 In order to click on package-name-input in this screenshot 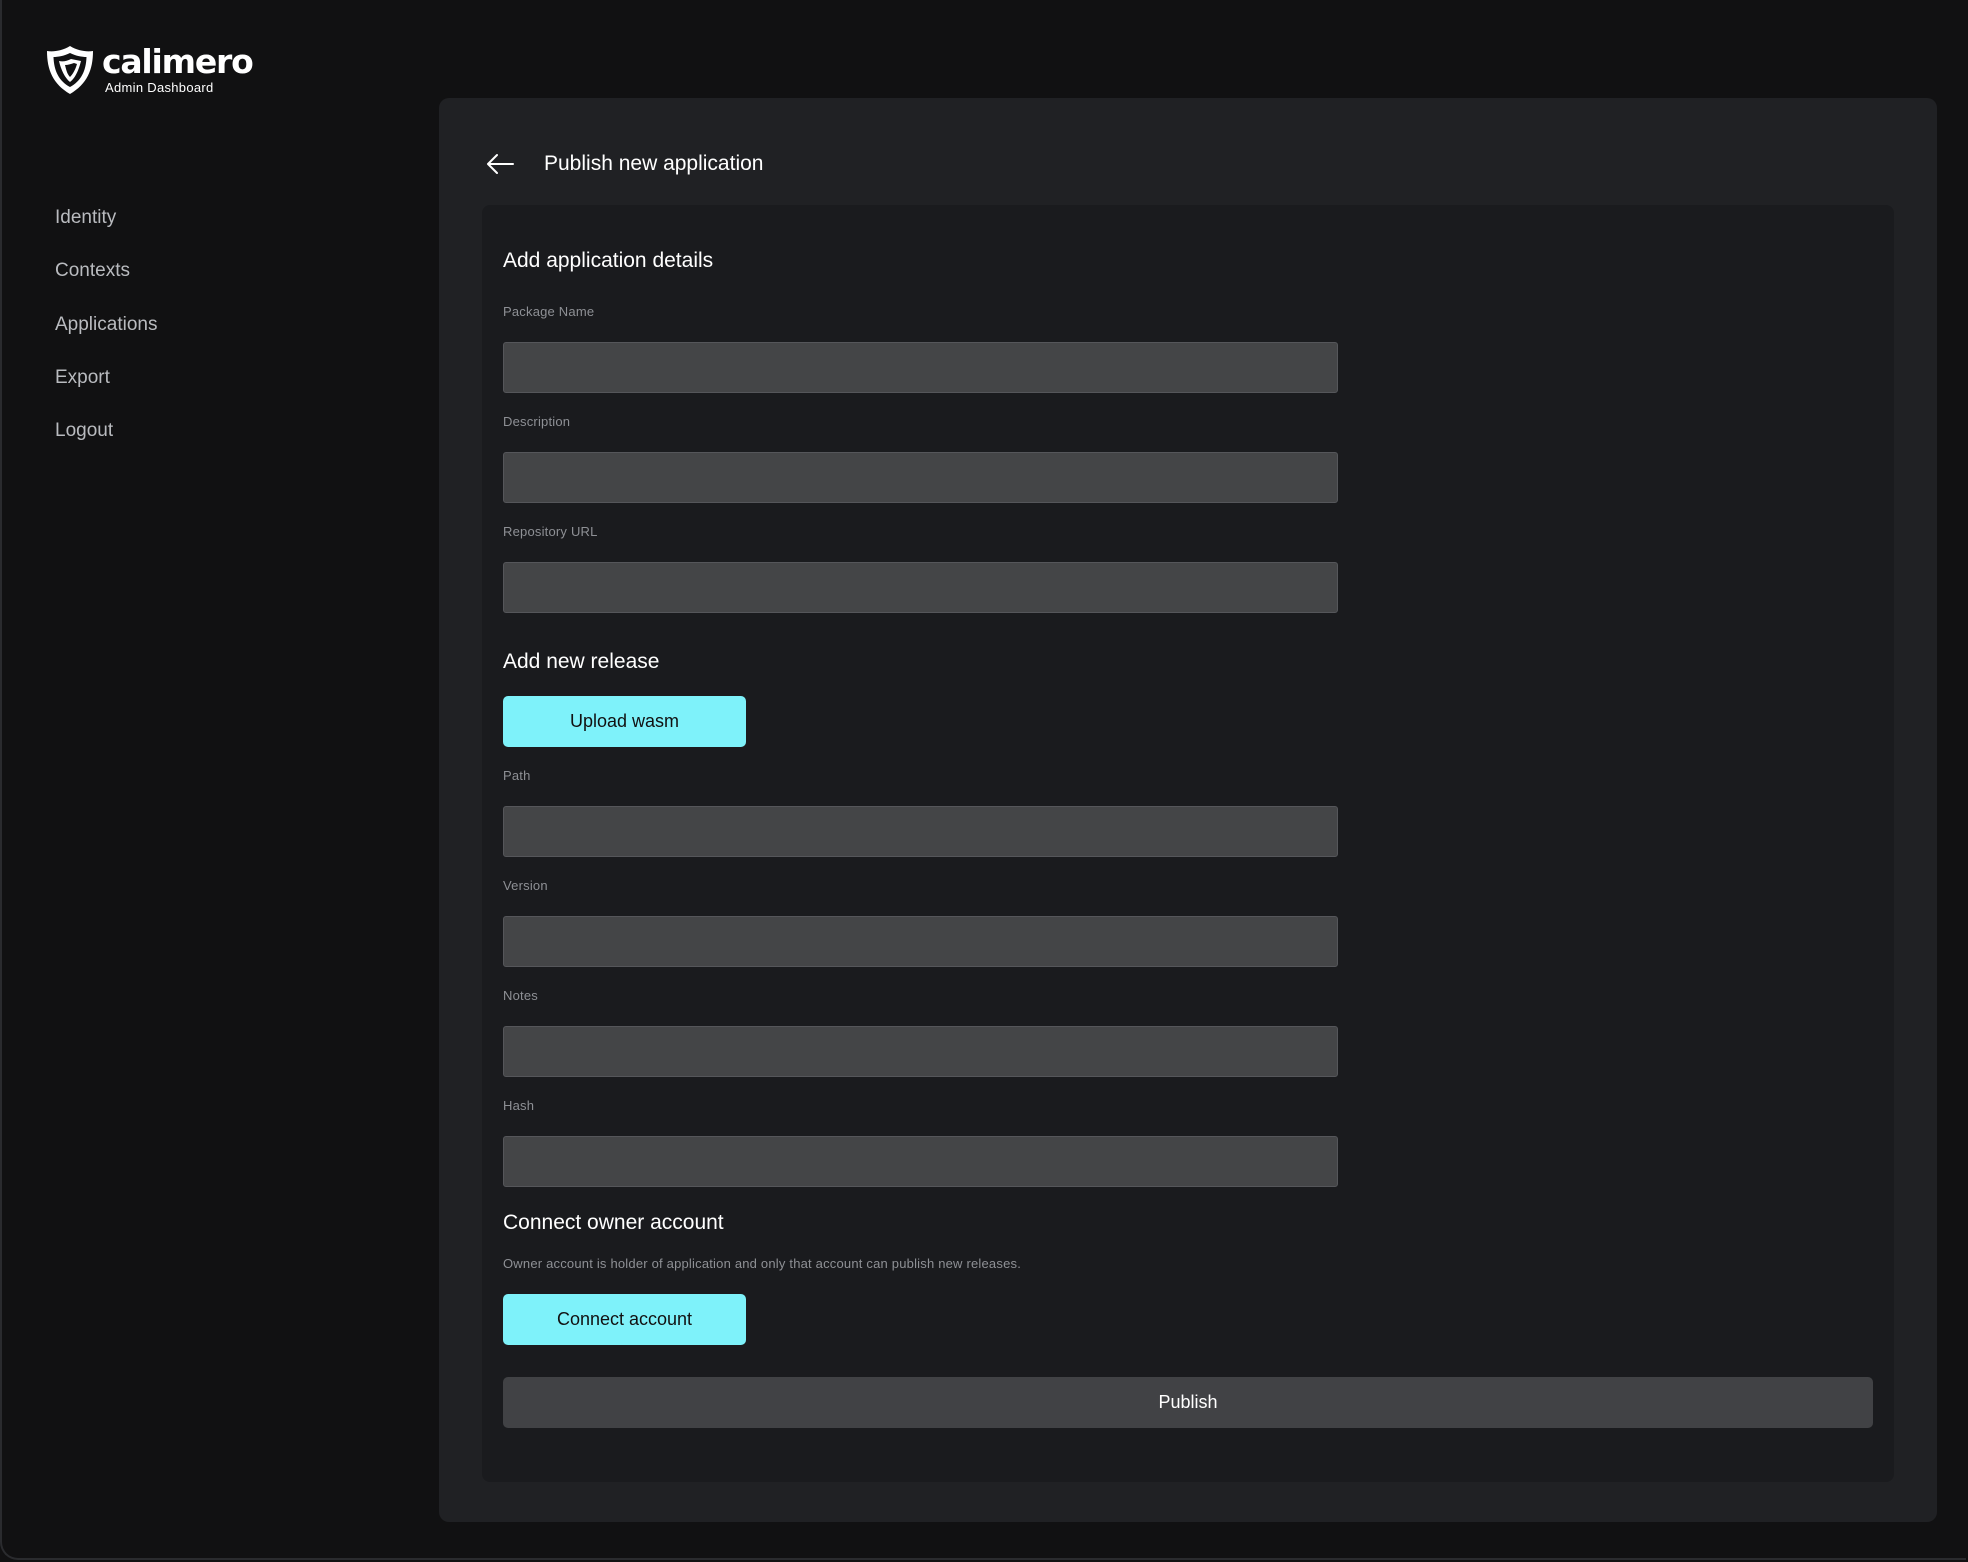, I will do `click(920, 367)`.